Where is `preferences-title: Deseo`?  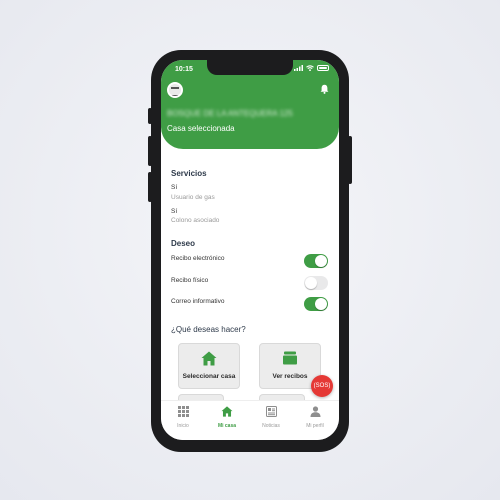
preferences-title: Deseo is located at coordinates (183, 243).